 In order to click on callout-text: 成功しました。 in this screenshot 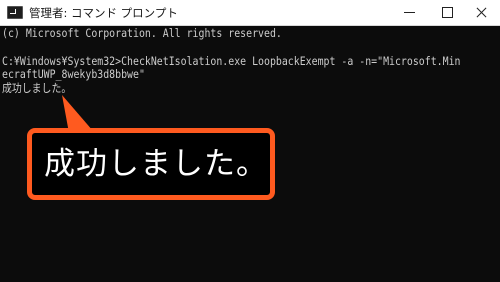, I will do `click(156, 164)`.